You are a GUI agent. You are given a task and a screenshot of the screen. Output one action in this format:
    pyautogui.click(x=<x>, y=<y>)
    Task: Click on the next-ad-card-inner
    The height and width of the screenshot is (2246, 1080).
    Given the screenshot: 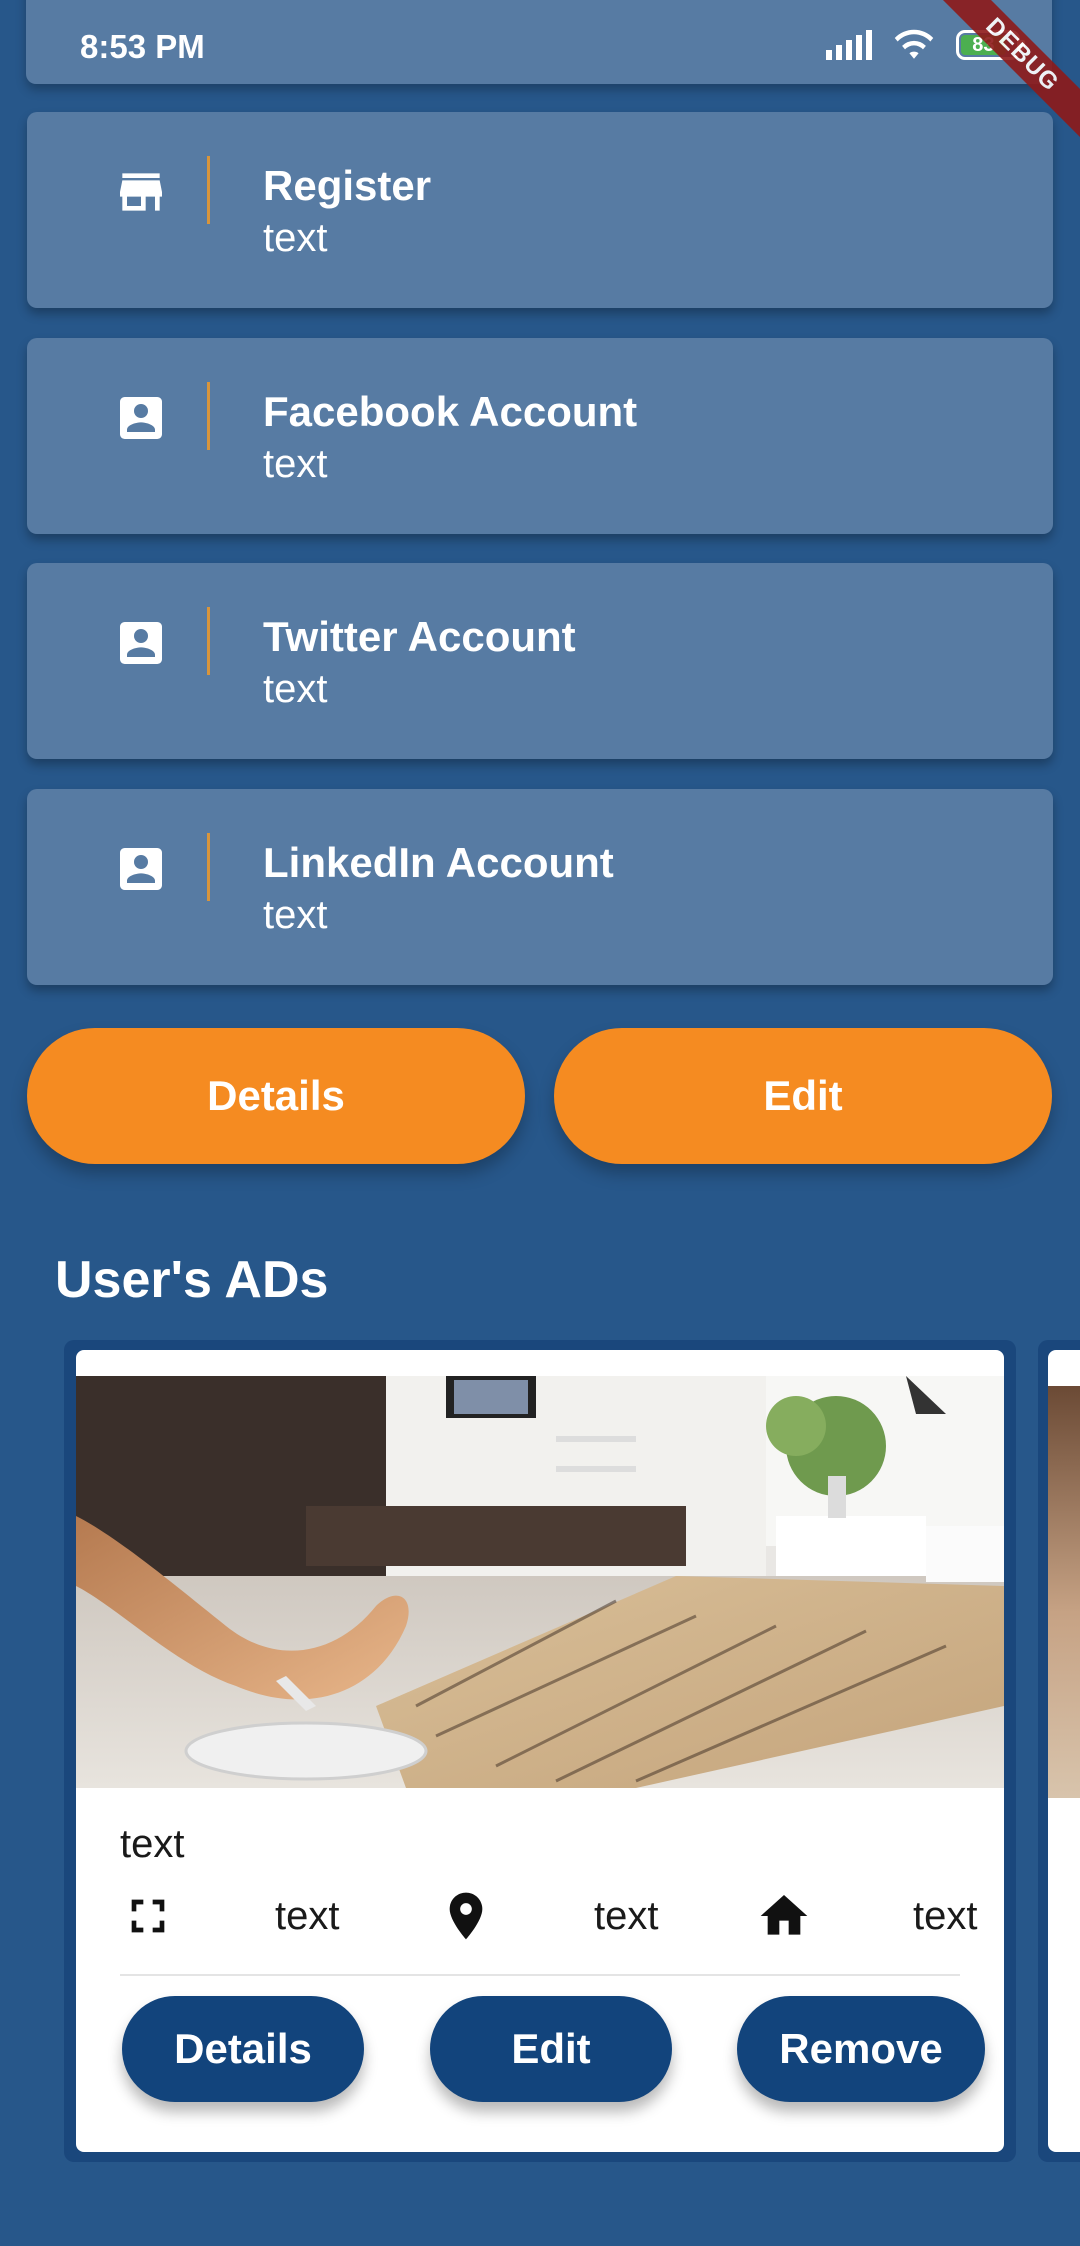 What is the action you would take?
    pyautogui.click(x=1064, y=1751)
    